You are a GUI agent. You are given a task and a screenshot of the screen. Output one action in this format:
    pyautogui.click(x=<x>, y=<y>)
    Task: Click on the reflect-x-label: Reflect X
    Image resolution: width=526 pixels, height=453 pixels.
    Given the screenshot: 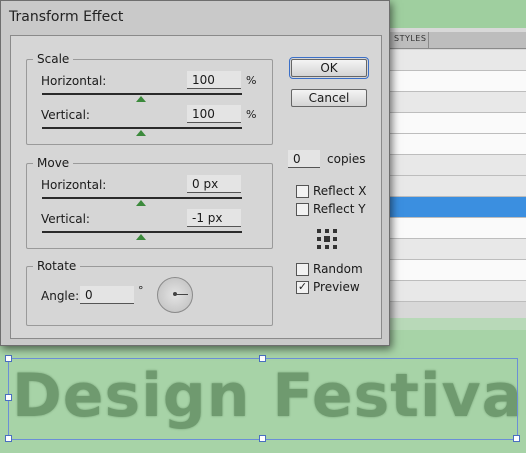 What is the action you would take?
    pyautogui.click(x=340, y=191)
    